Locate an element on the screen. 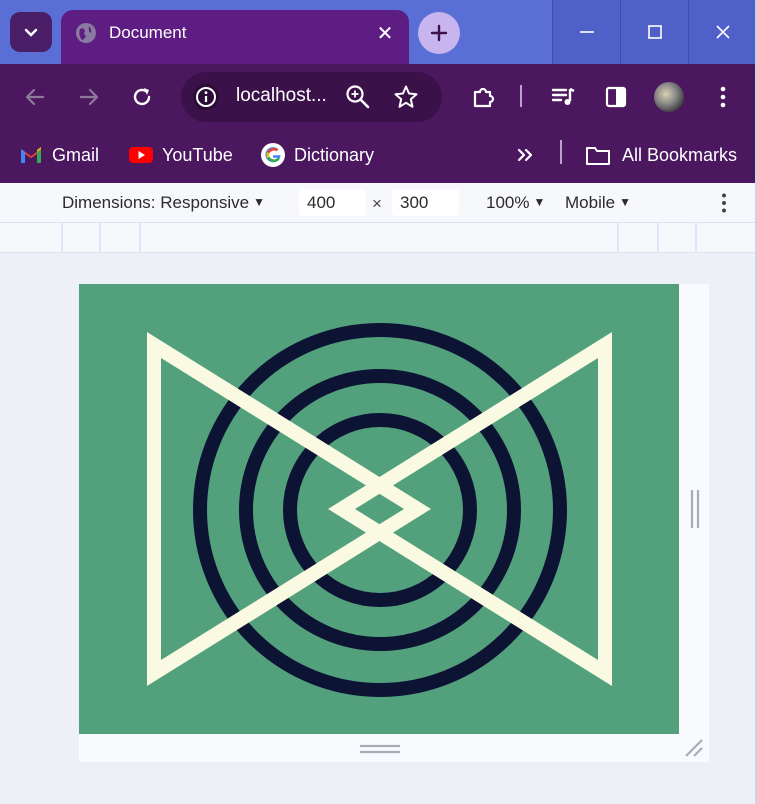 The height and width of the screenshot is (804, 757). dimensions-dropdown: Dimensions: Responsive ▼ is located at coordinates (163, 203).